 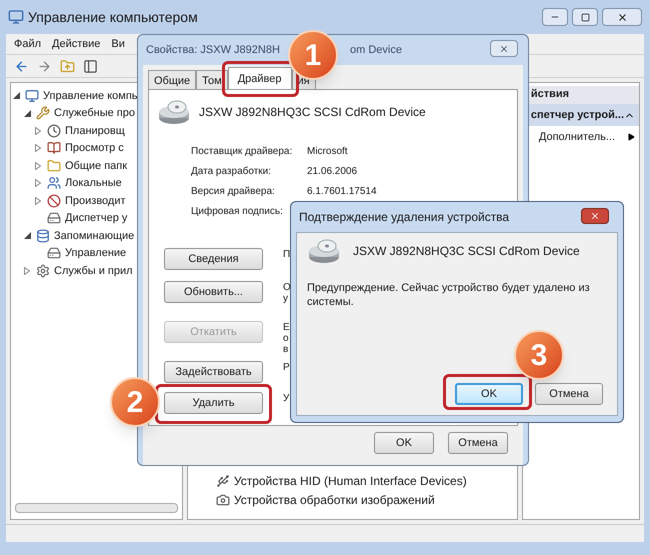 What do you see at coordinates (21, 66) in the screenshot?
I see `back-icon` at bounding box center [21, 66].